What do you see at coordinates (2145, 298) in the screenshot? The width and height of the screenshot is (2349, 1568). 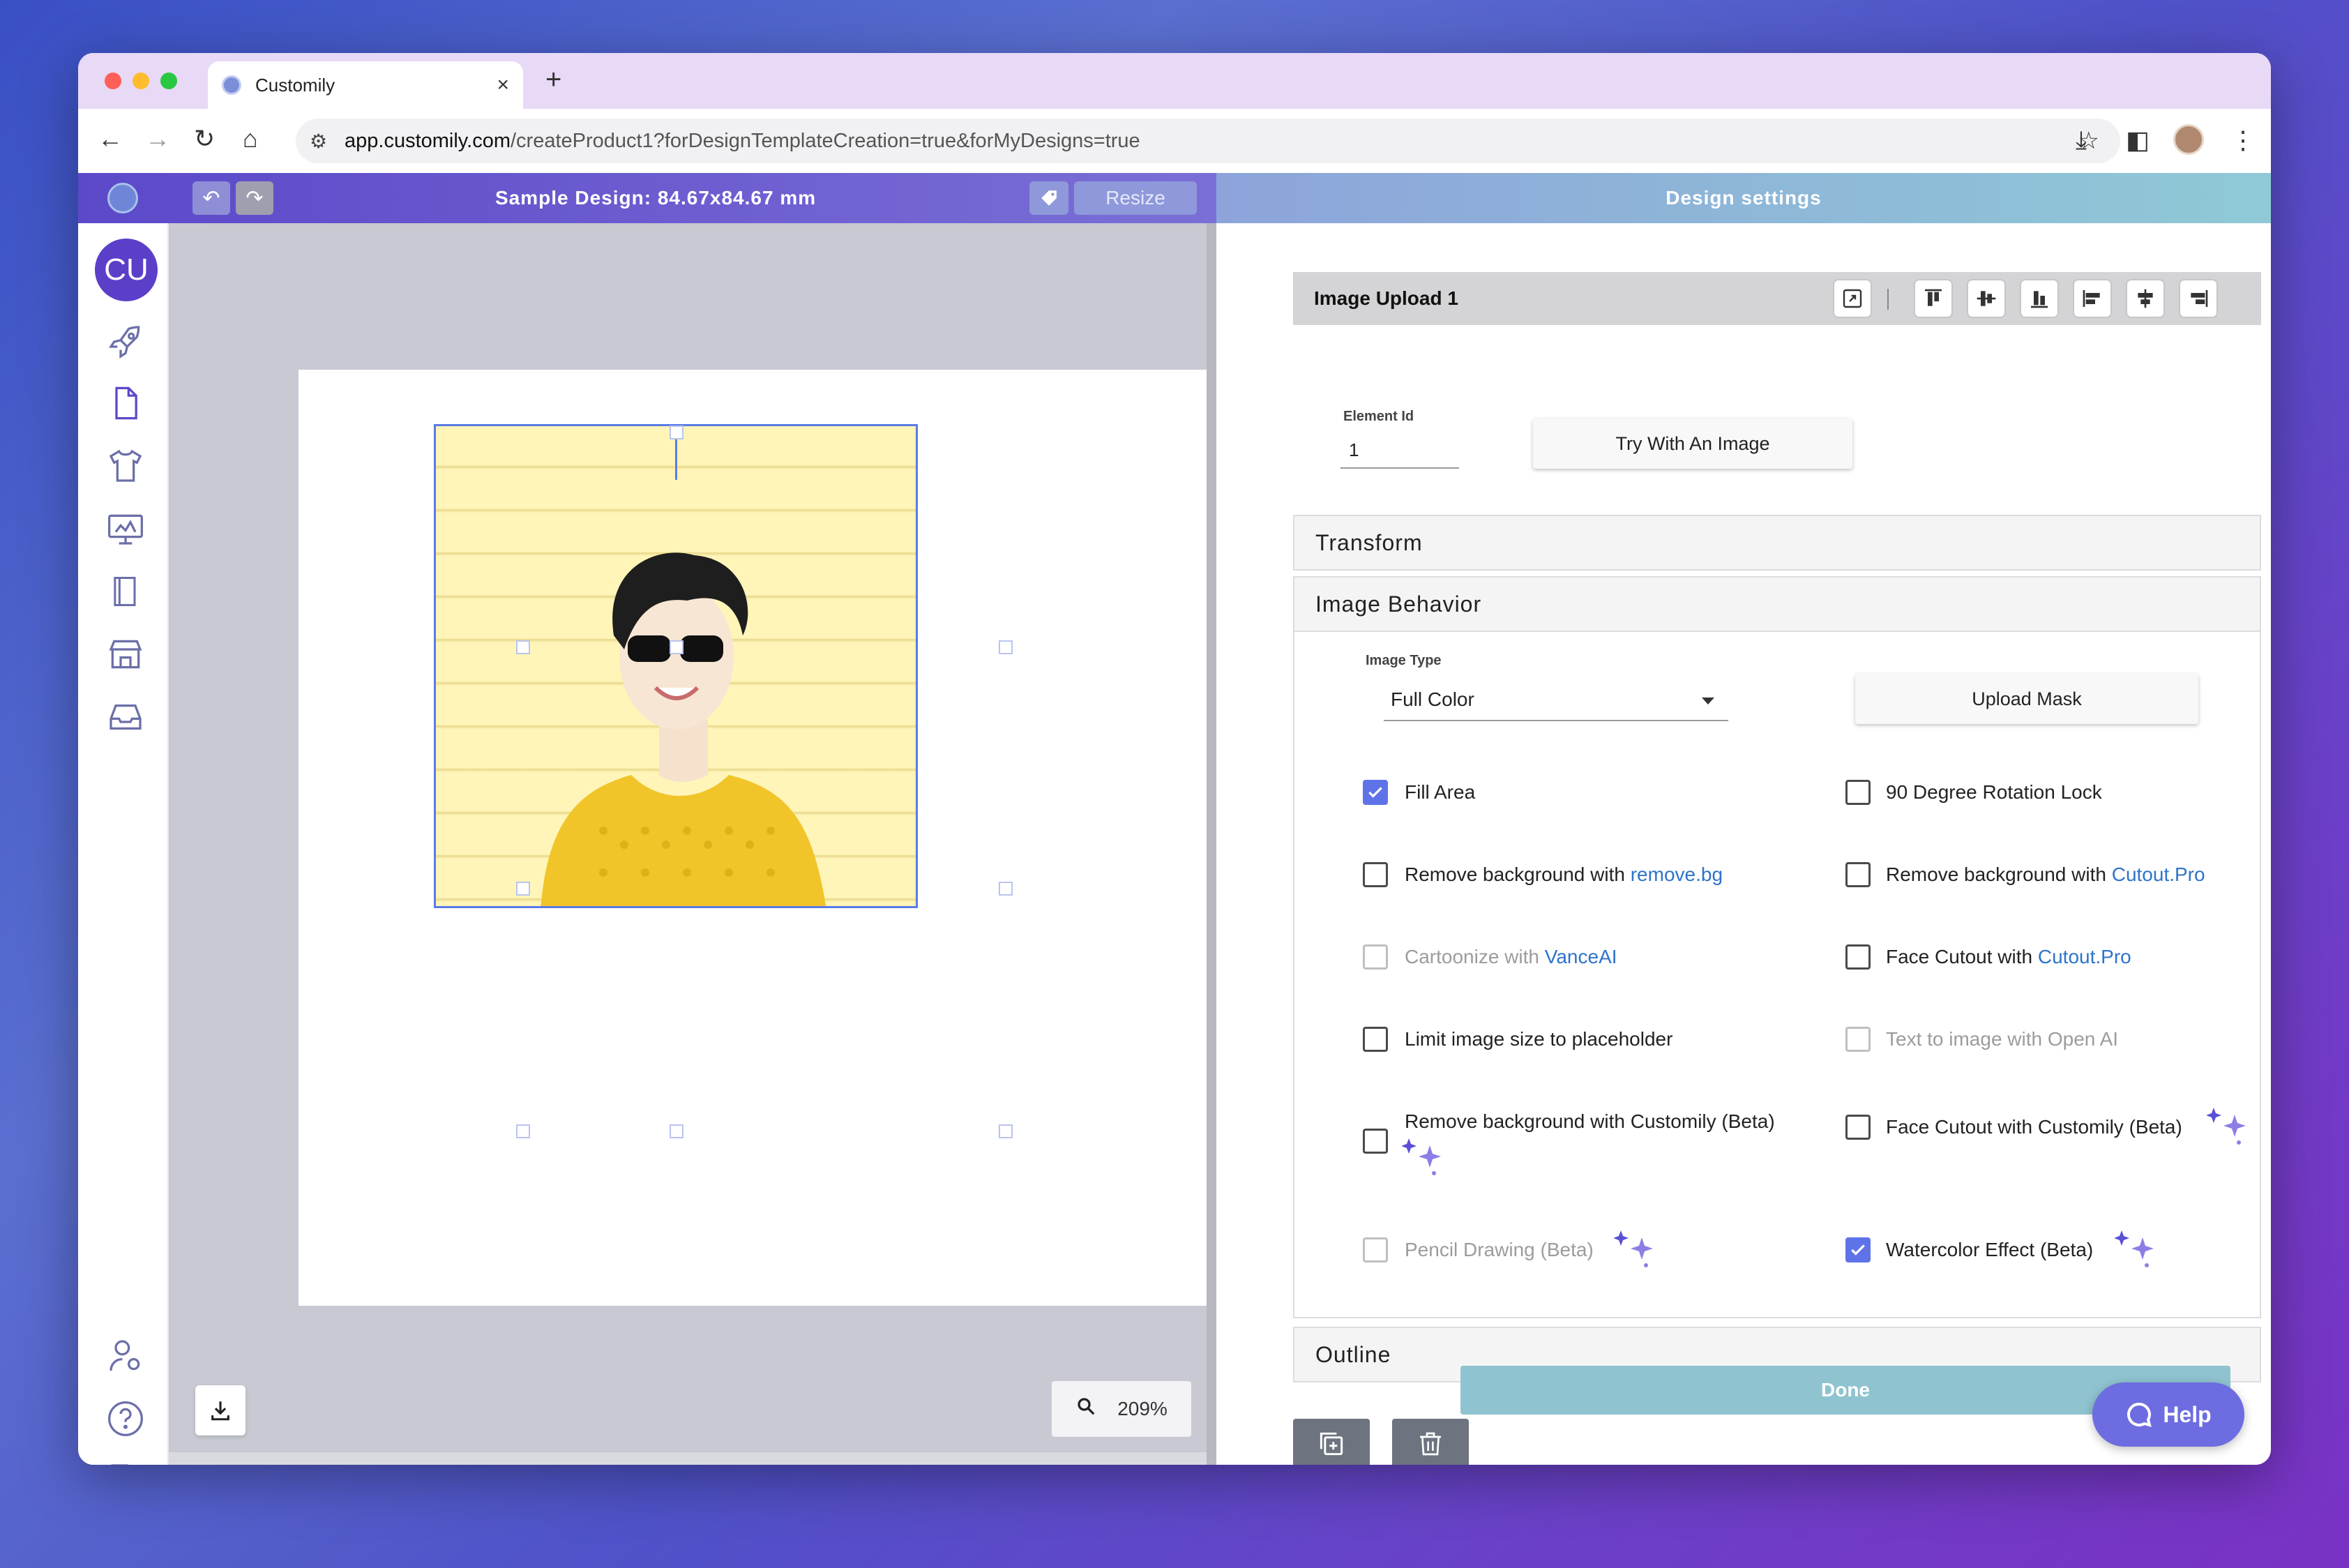 I see `align-horizontal-center-button` at bounding box center [2145, 298].